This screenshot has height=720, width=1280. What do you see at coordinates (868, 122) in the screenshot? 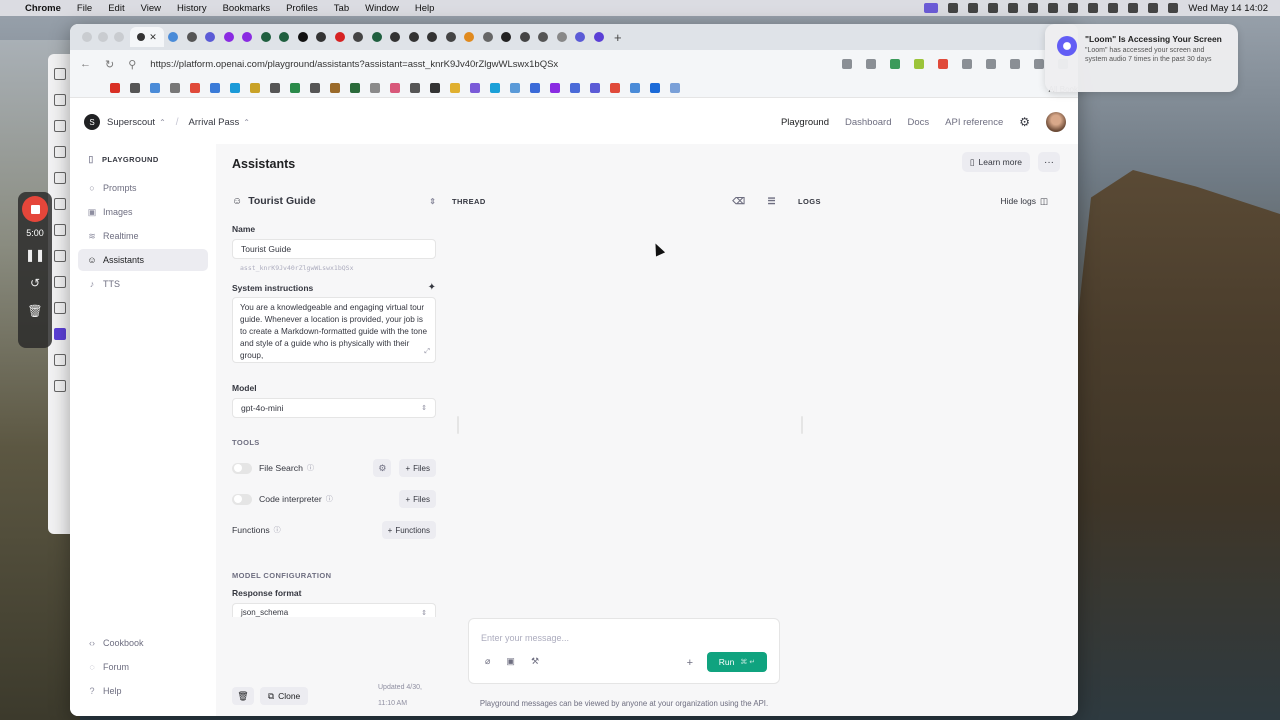
I see `nav-dashboard: Dashboard` at bounding box center [868, 122].